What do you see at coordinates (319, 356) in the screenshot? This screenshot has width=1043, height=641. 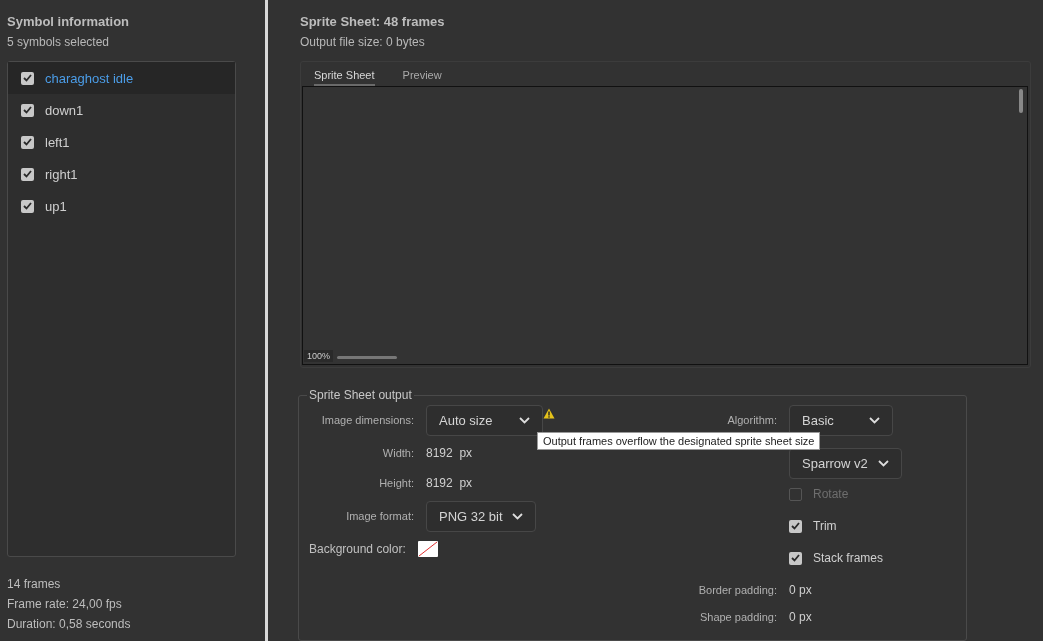 I see `zoom-level: 100%` at bounding box center [319, 356].